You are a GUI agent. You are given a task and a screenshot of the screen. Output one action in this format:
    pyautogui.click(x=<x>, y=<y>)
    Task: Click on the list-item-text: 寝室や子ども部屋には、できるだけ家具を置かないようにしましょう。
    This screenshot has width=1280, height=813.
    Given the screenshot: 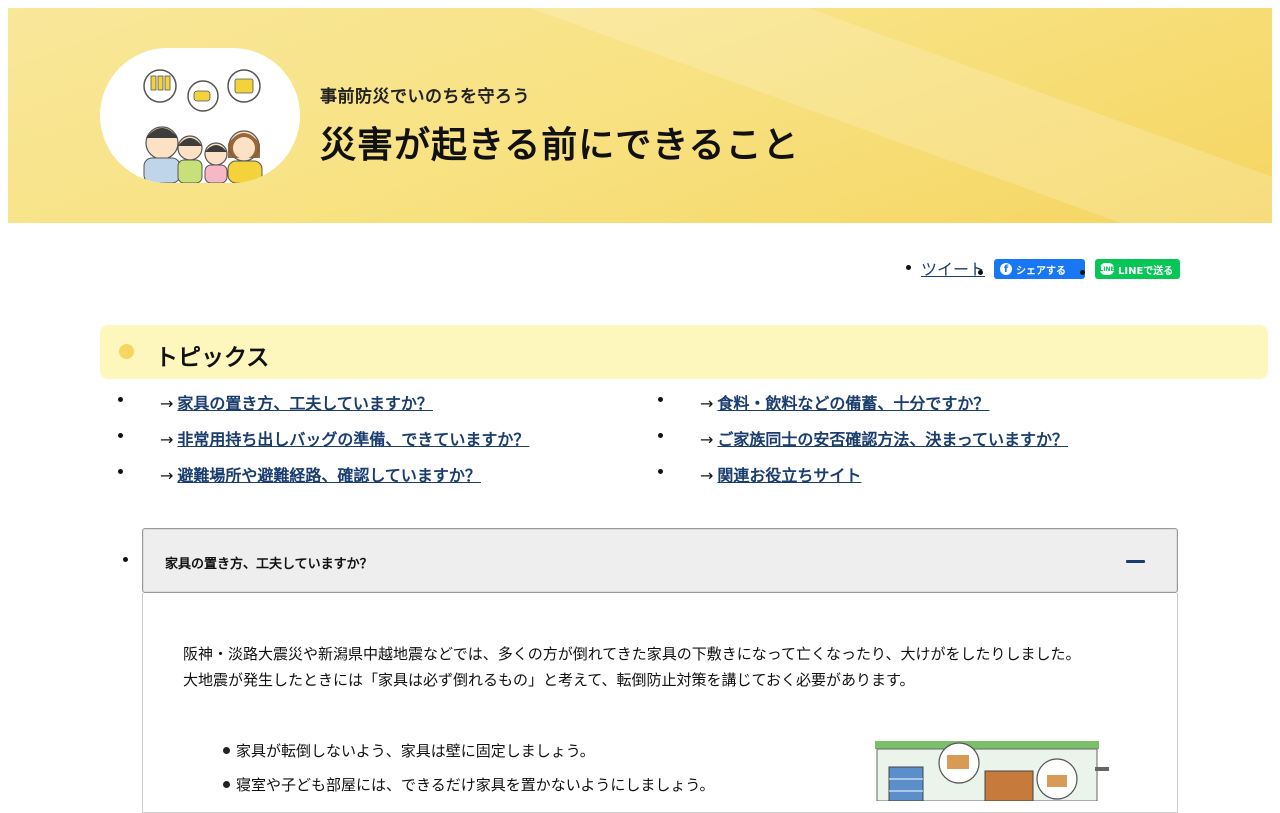 What is the action you would take?
    pyautogui.click(x=475, y=785)
    